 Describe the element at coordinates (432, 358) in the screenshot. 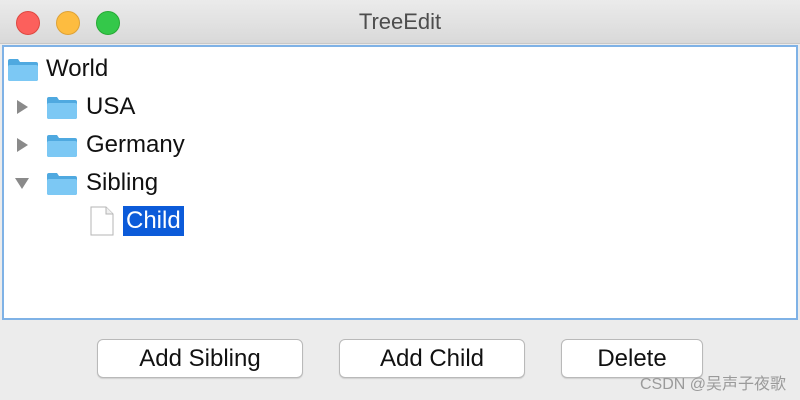

I see `add-child-button: Add Child` at that location.